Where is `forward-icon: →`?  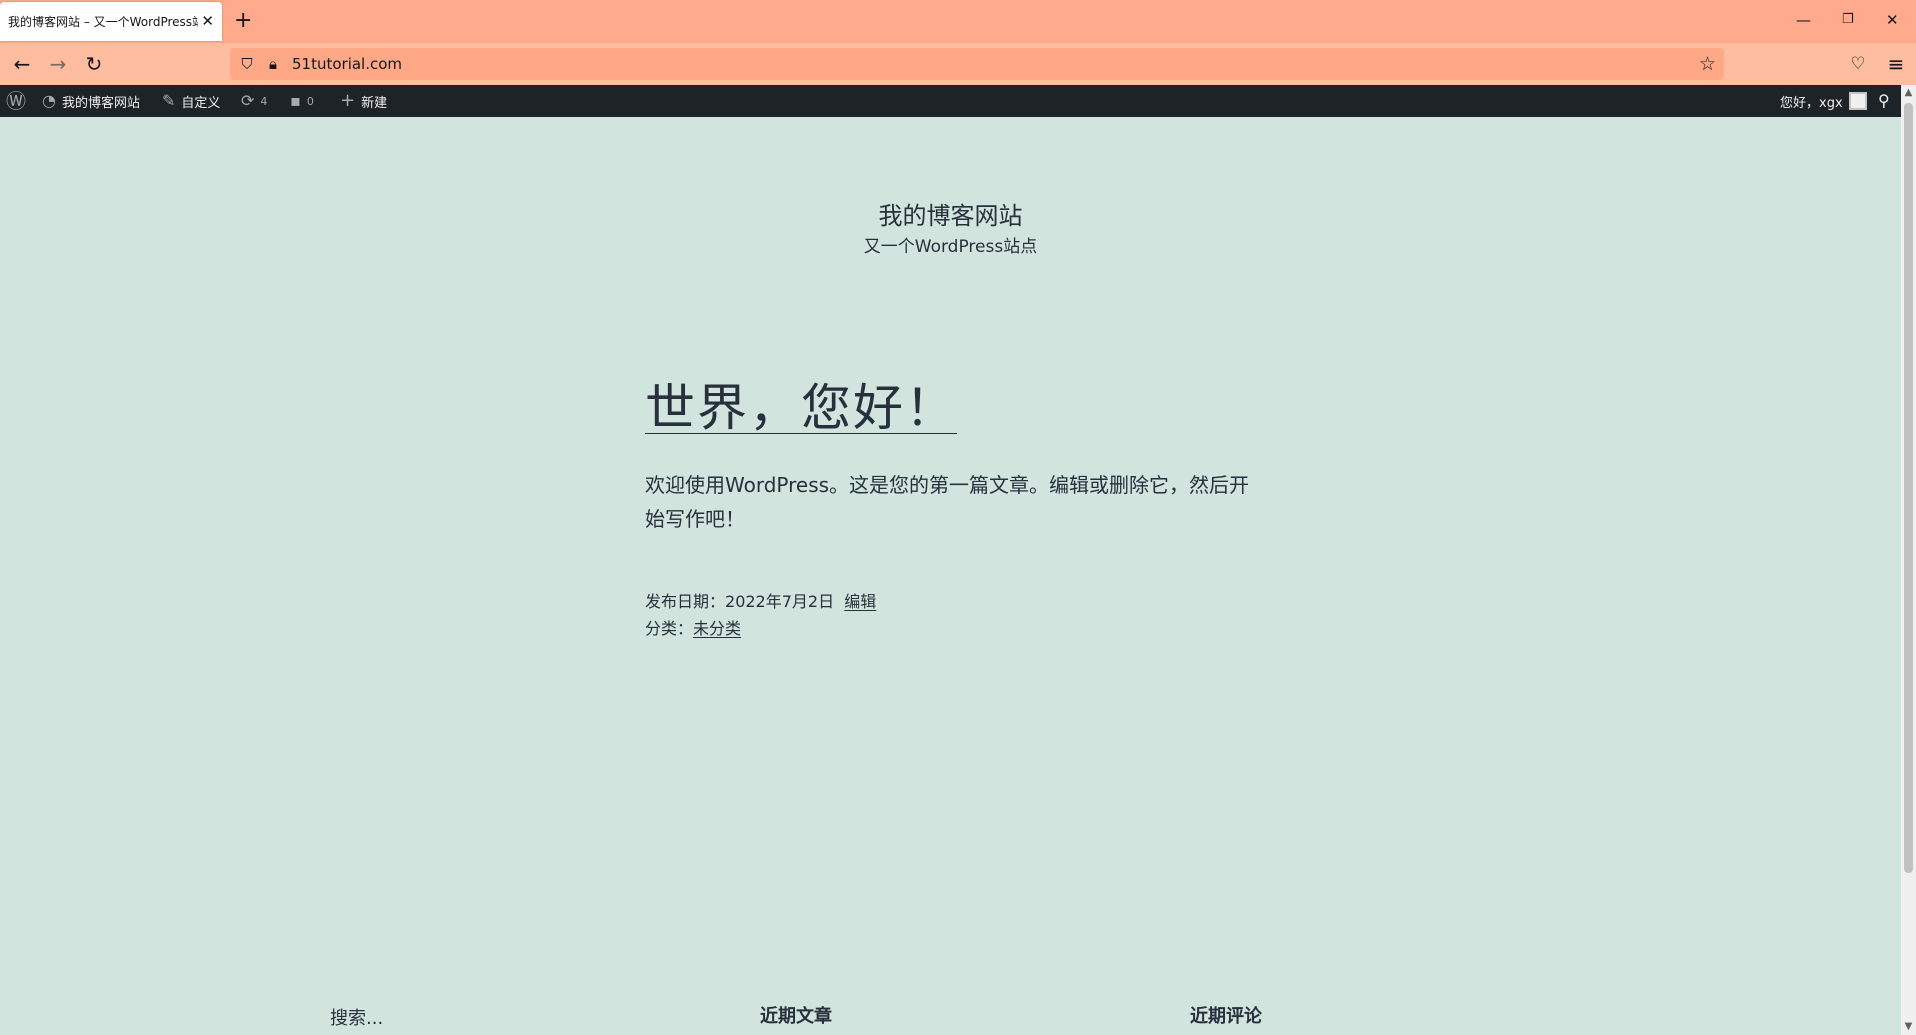 forward-icon: → is located at coordinates (58, 65).